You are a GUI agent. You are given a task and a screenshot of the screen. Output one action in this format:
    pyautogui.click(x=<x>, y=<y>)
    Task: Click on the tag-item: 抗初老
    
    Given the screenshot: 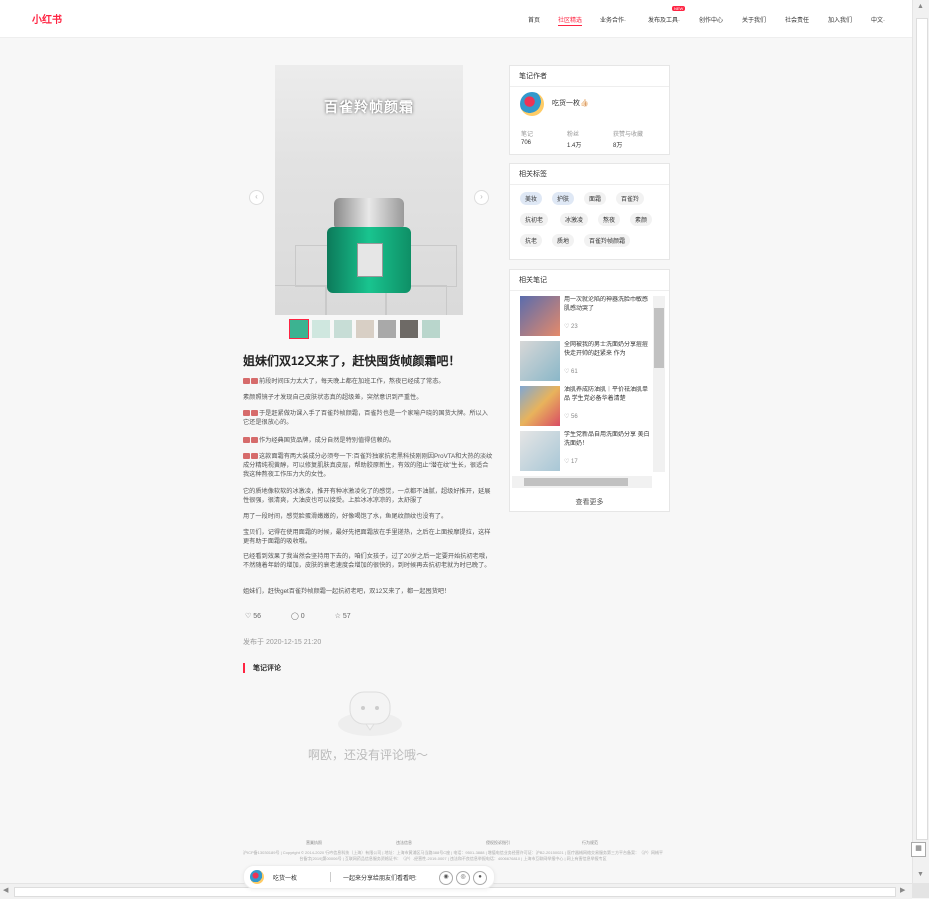 What is the action you would take?
    pyautogui.click(x=534, y=219)
    